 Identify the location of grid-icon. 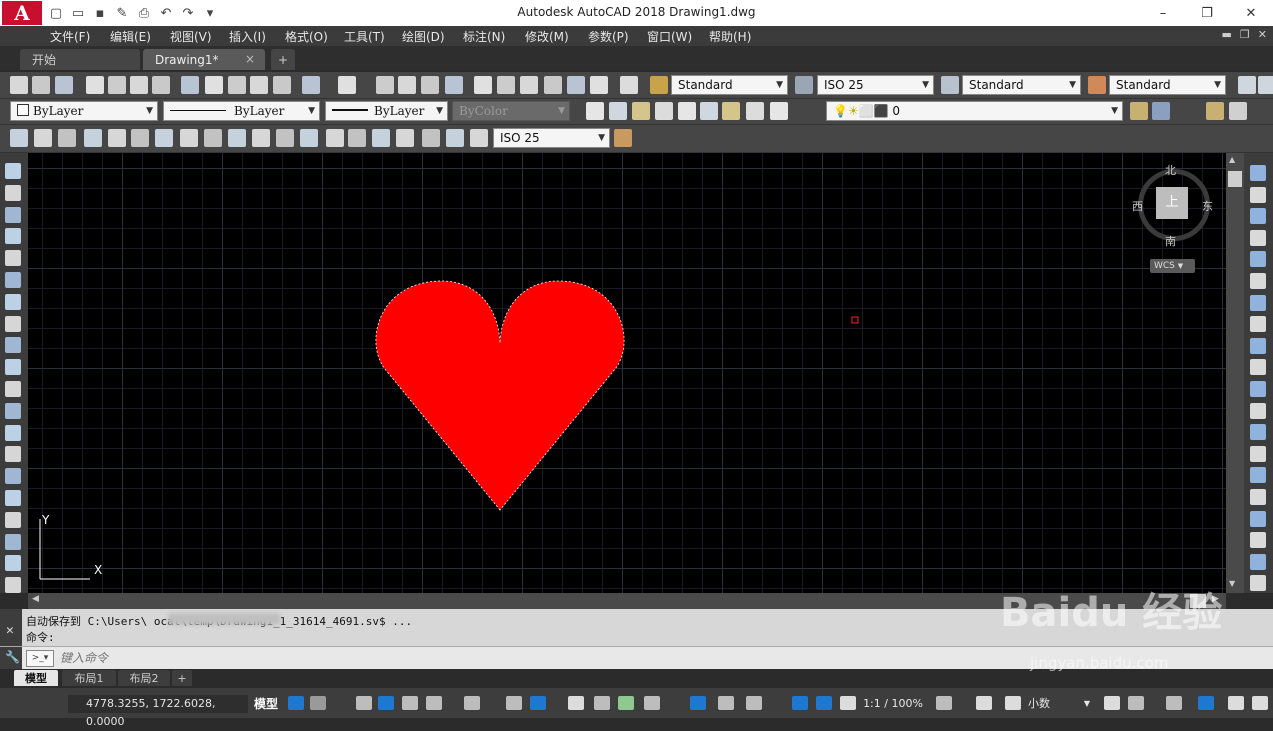
(296, 703).